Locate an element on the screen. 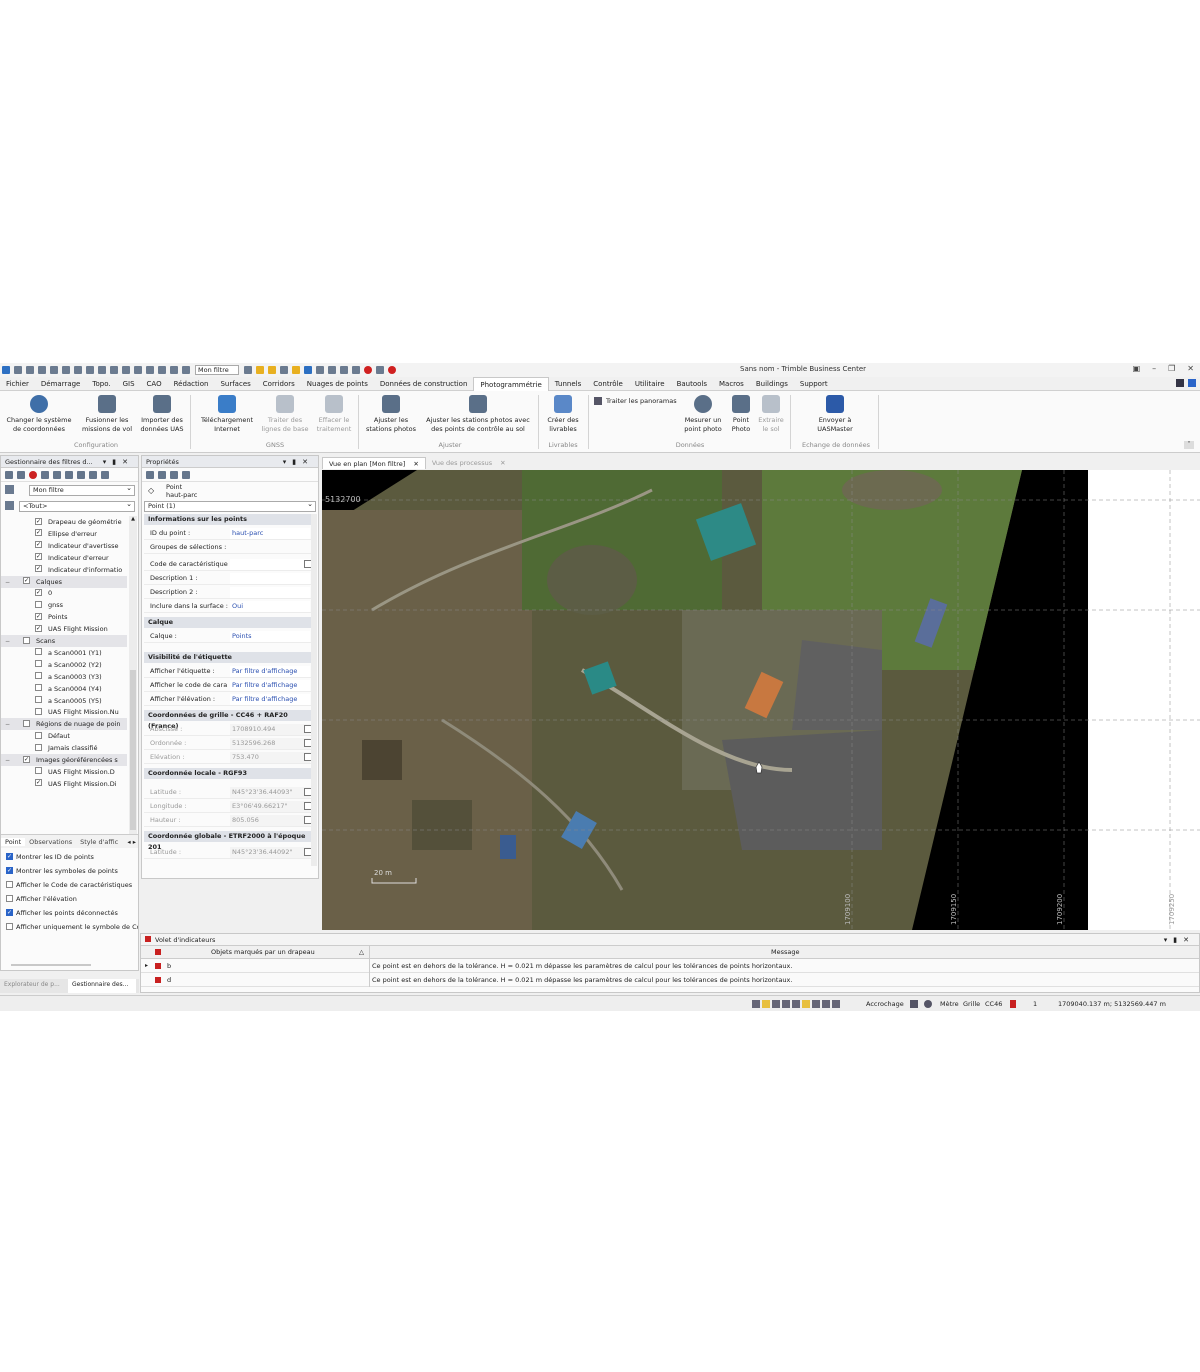 Image resolution: width=1200 pixels, height=1372 pixels. horizontal-scrollbar is located at coordinates (51, 965).